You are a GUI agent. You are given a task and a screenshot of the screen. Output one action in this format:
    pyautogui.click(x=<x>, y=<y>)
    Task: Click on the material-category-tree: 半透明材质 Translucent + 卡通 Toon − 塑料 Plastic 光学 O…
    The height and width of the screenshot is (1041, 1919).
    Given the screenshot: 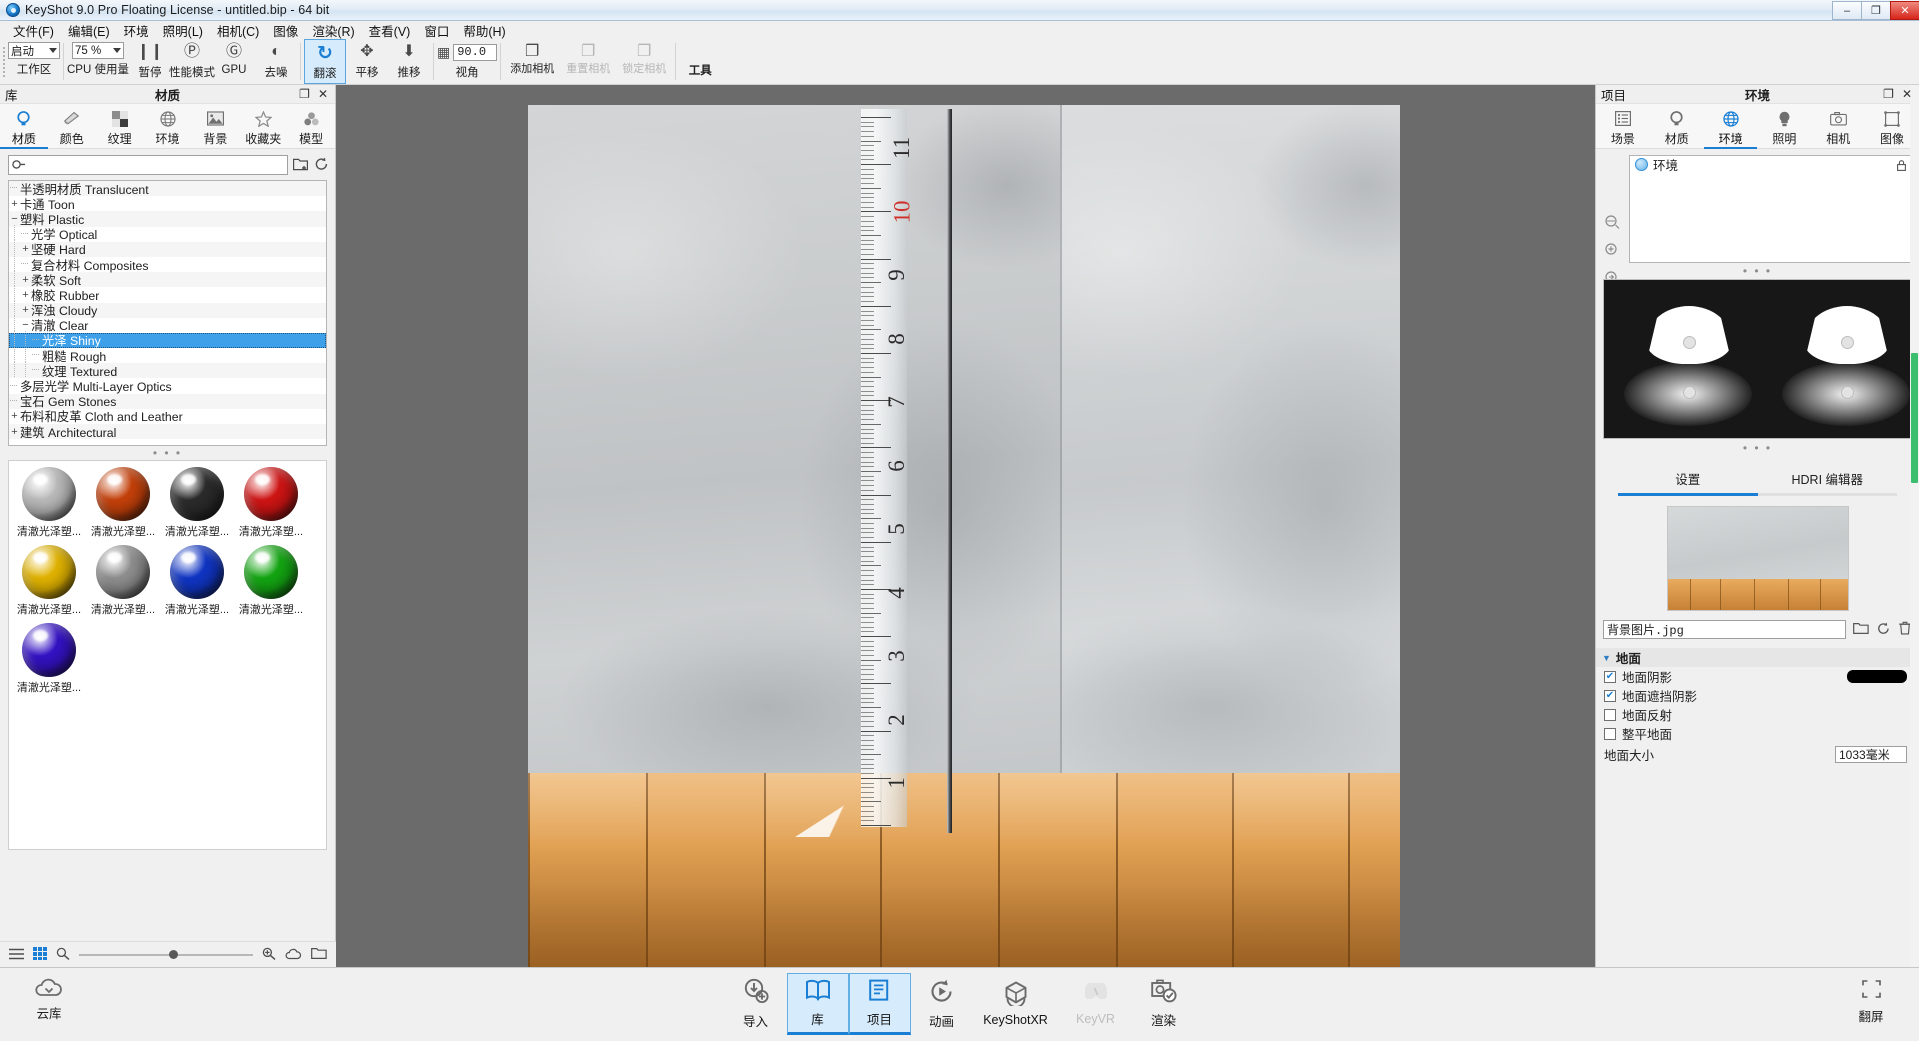 What is the action you would take?
    pyautogui.click(x=167, y=313)
    